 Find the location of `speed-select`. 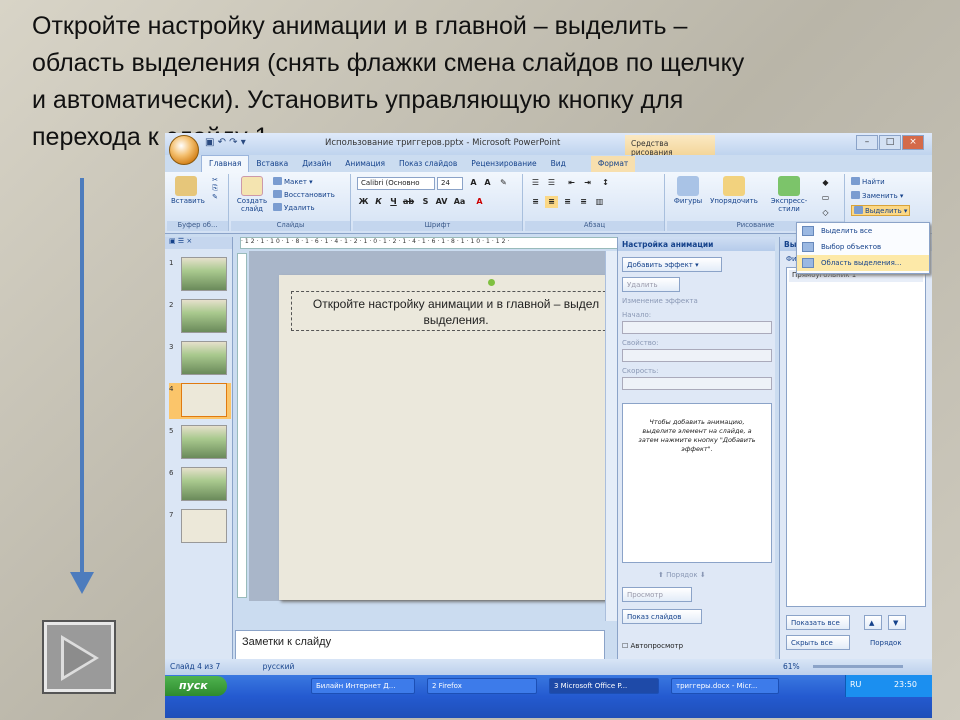

speed-select is located at coordinates (697, 383).